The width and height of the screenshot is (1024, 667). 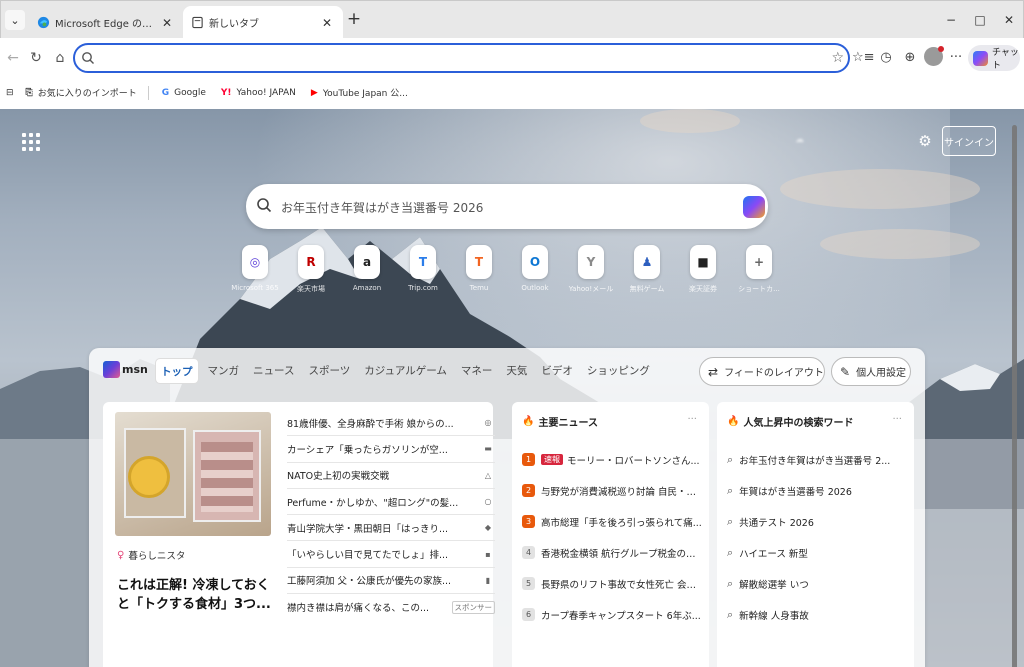 What do you see at coordinates (60, 58) in the screenshot?
I see `home-icon: ⌂` at bounding box center [60, 58].